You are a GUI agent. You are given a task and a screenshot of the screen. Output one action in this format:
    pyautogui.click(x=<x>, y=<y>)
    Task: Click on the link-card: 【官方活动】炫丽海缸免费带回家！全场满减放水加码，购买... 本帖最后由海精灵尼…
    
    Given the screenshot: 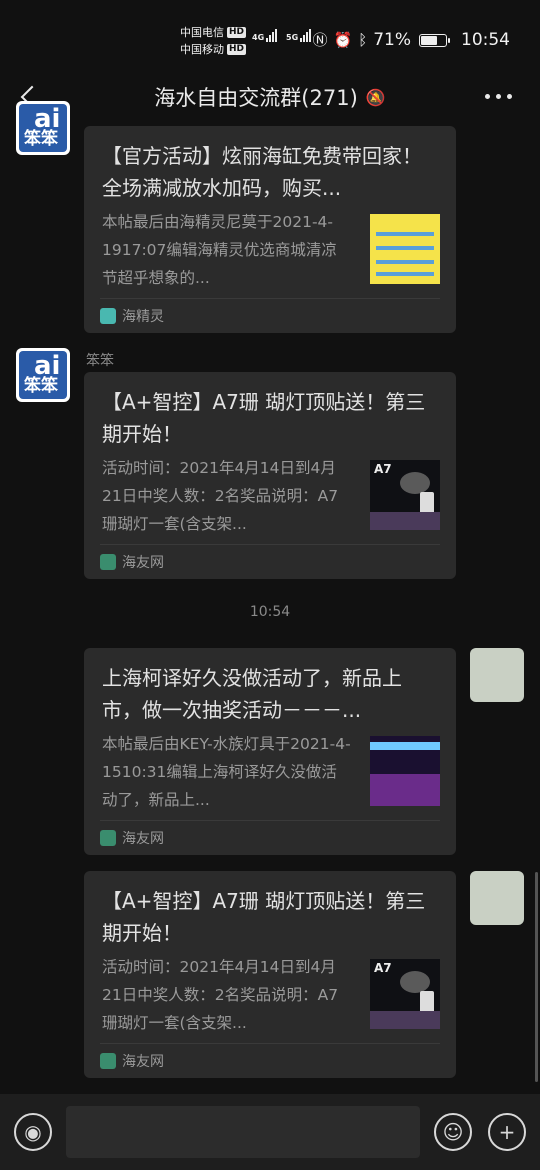 What is the action you would take?
    pyautogui.click(x=270, y=229)
    